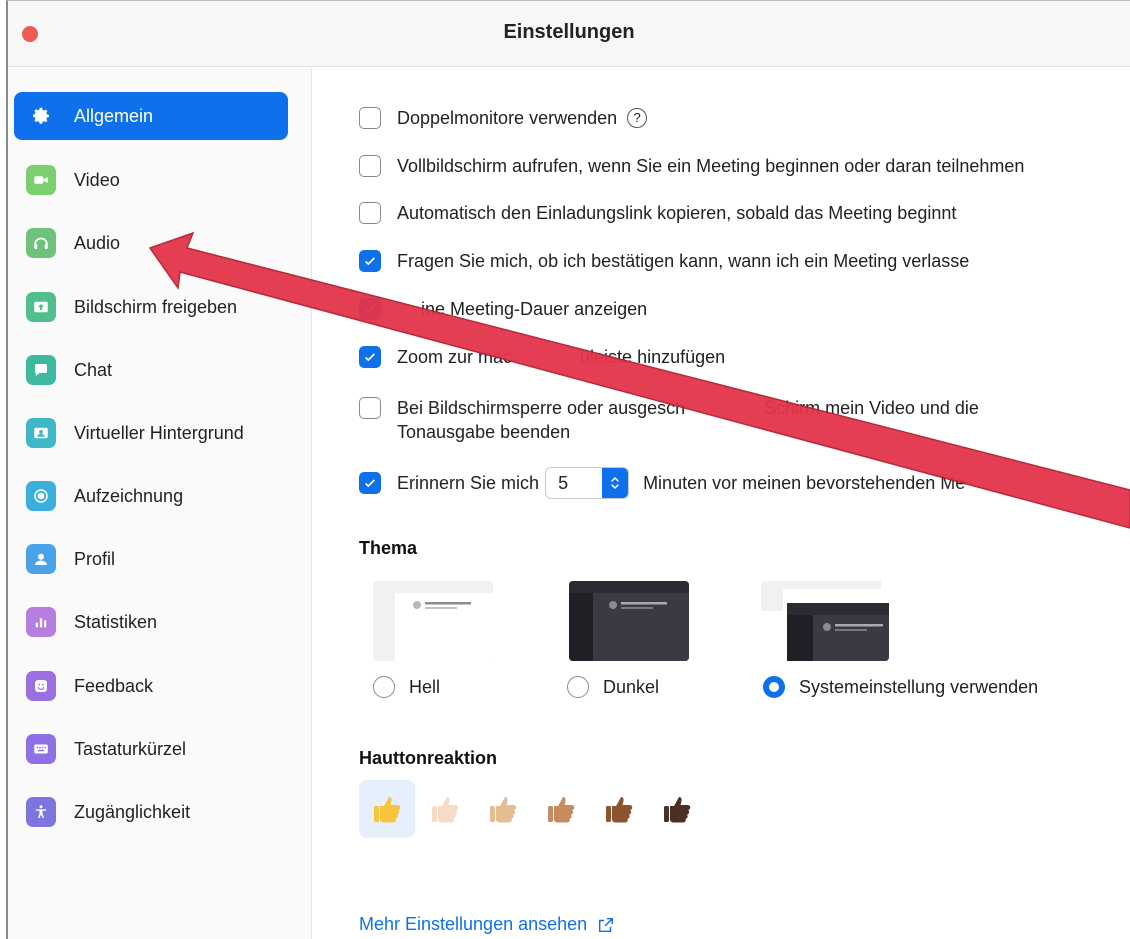 Image resolution: width=1130 pixels, height=939 pixels. What do you see at coordinates (425, 686) in the screenshot?
I see `radio-label: Hell` at bounding box center [425, 686].